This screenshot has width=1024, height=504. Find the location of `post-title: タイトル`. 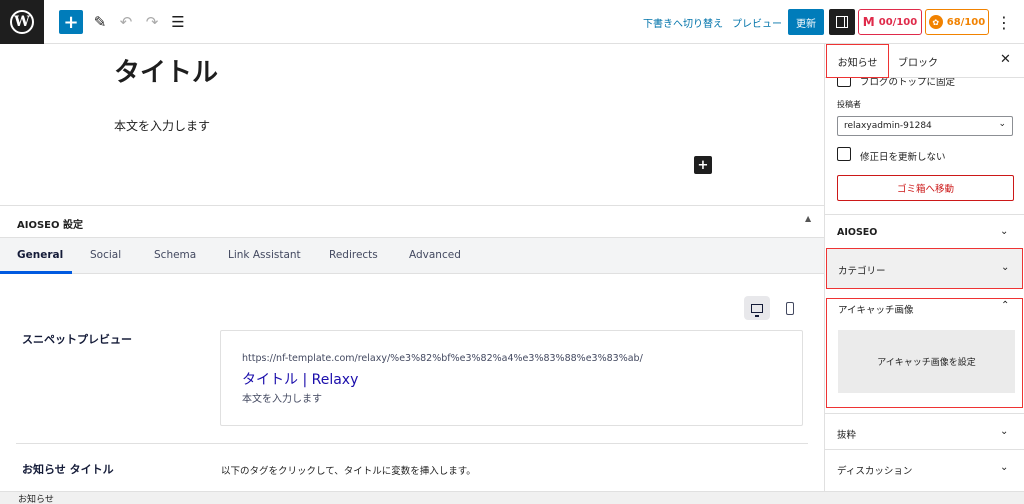

post-title: タイトル is located at coordinates (166, 70).